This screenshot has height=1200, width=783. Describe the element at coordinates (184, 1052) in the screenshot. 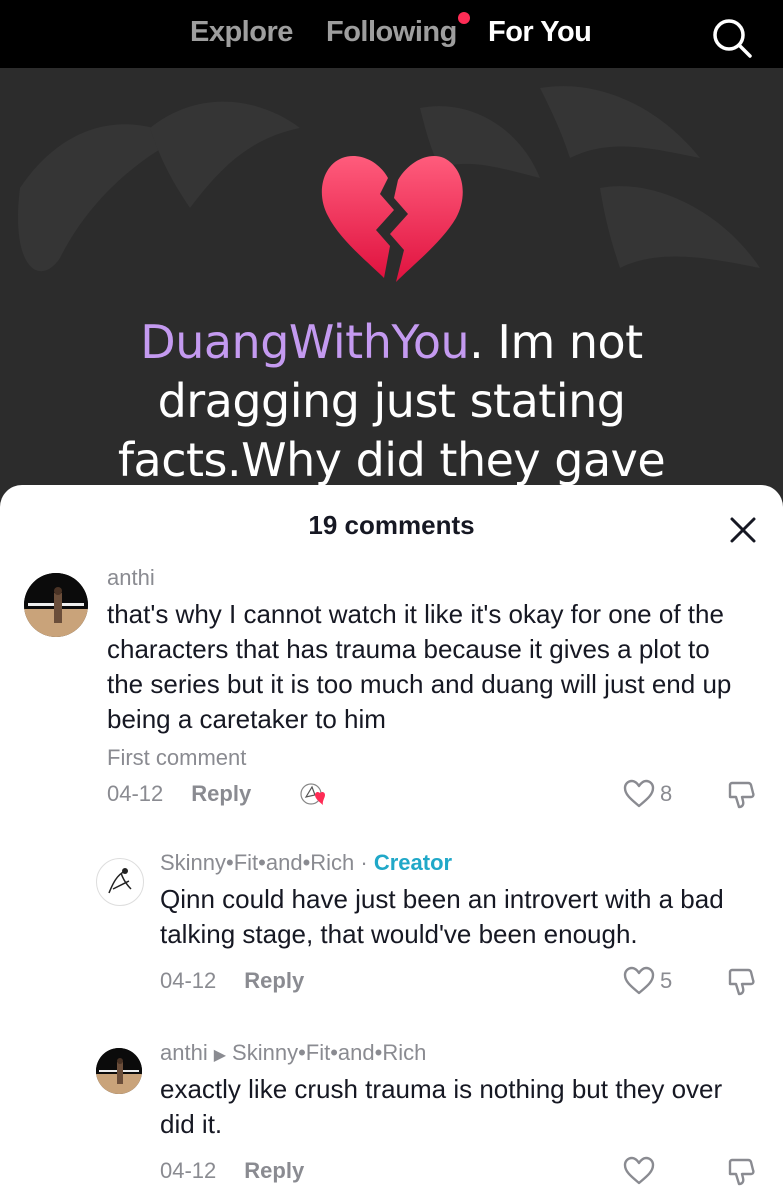

I see `reply-username: anthi` at that location.